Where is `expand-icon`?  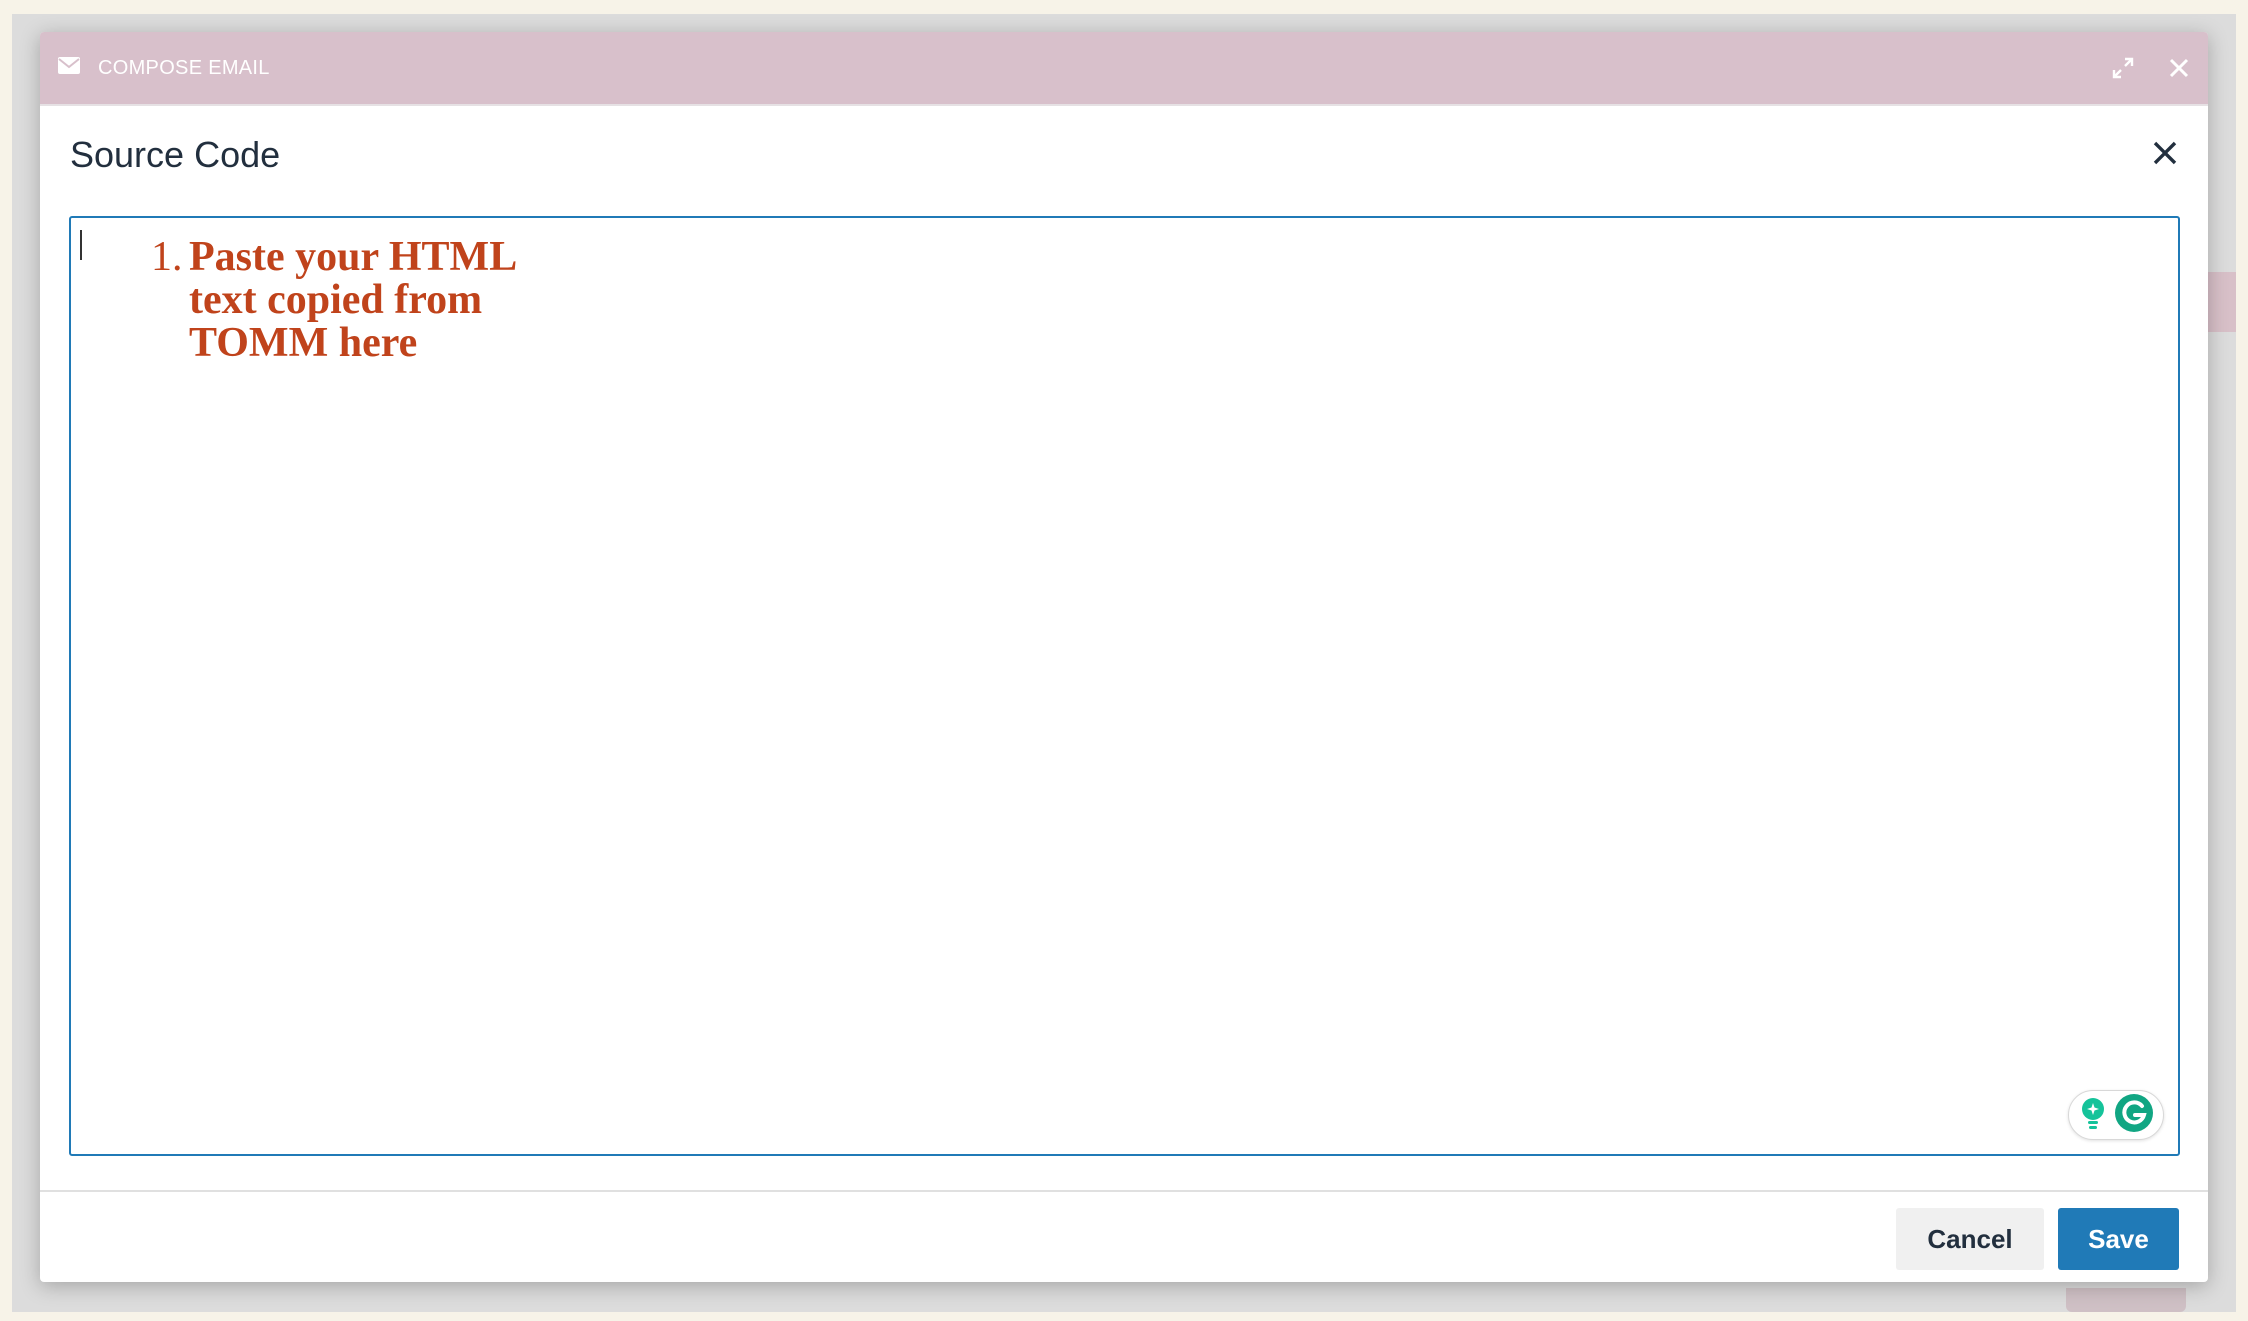 expand-icon is located at coordinates (2123, 68).